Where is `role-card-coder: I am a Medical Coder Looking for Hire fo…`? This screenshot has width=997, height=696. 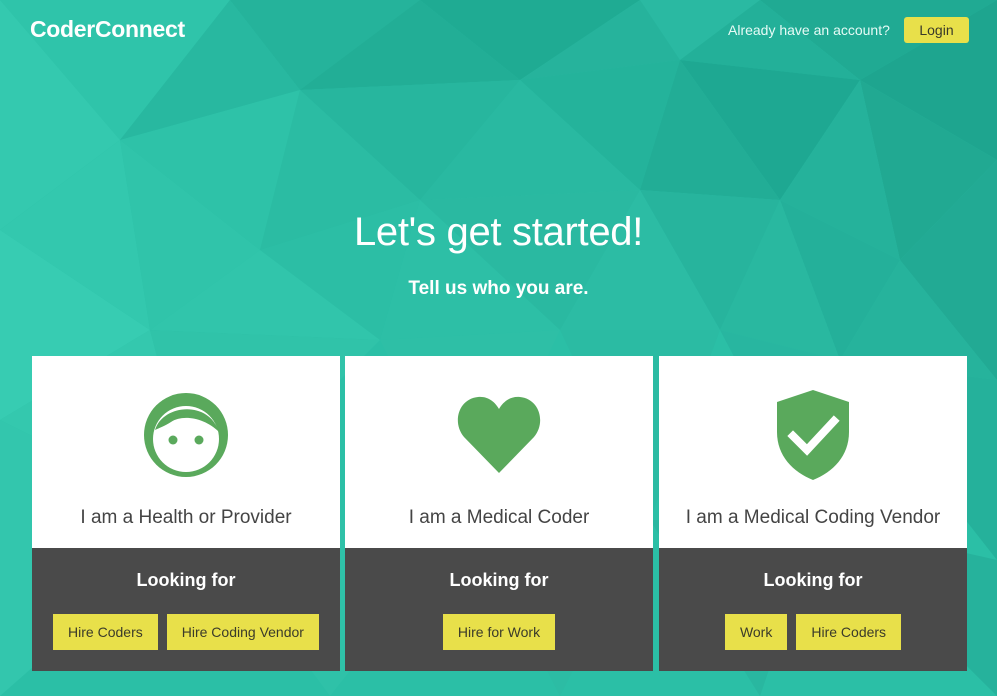
role-card-coder: I am a Medical Coder Looking for Hire fo… is located at coordinates (499, 513).